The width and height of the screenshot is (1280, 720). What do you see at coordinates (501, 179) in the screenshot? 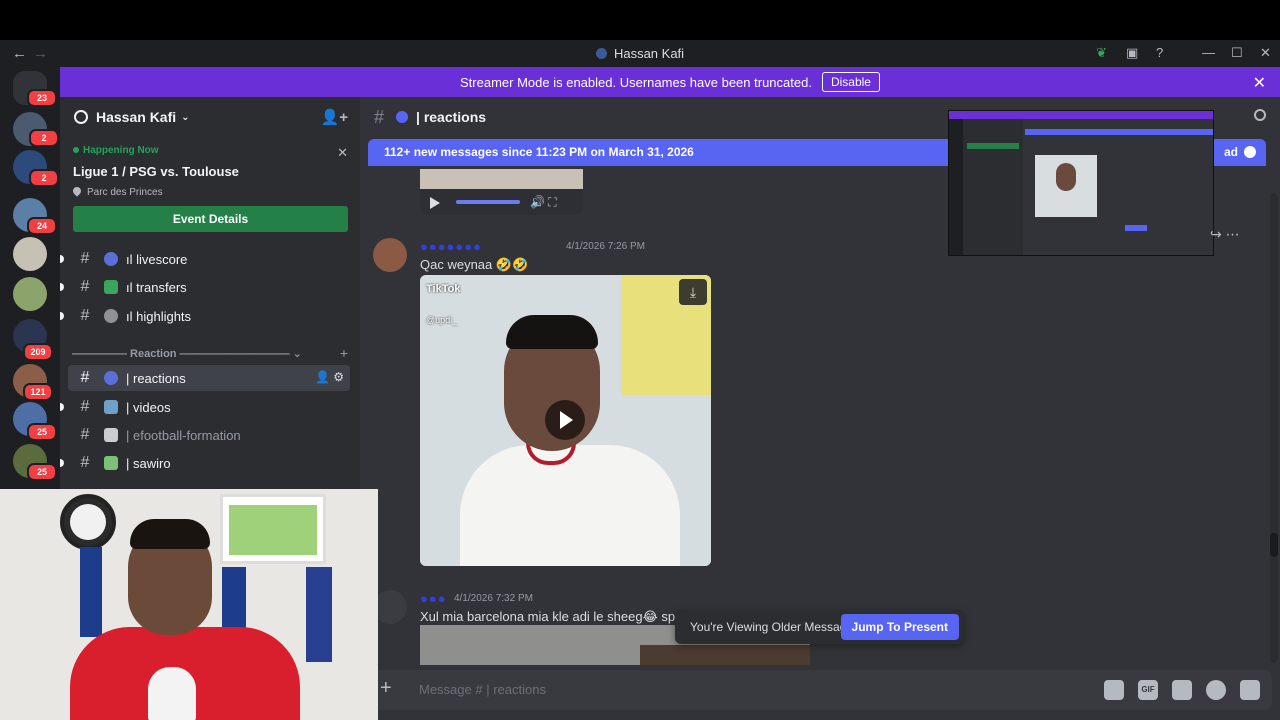
I see `video-thumbnail` at bounding box center [501, 179].